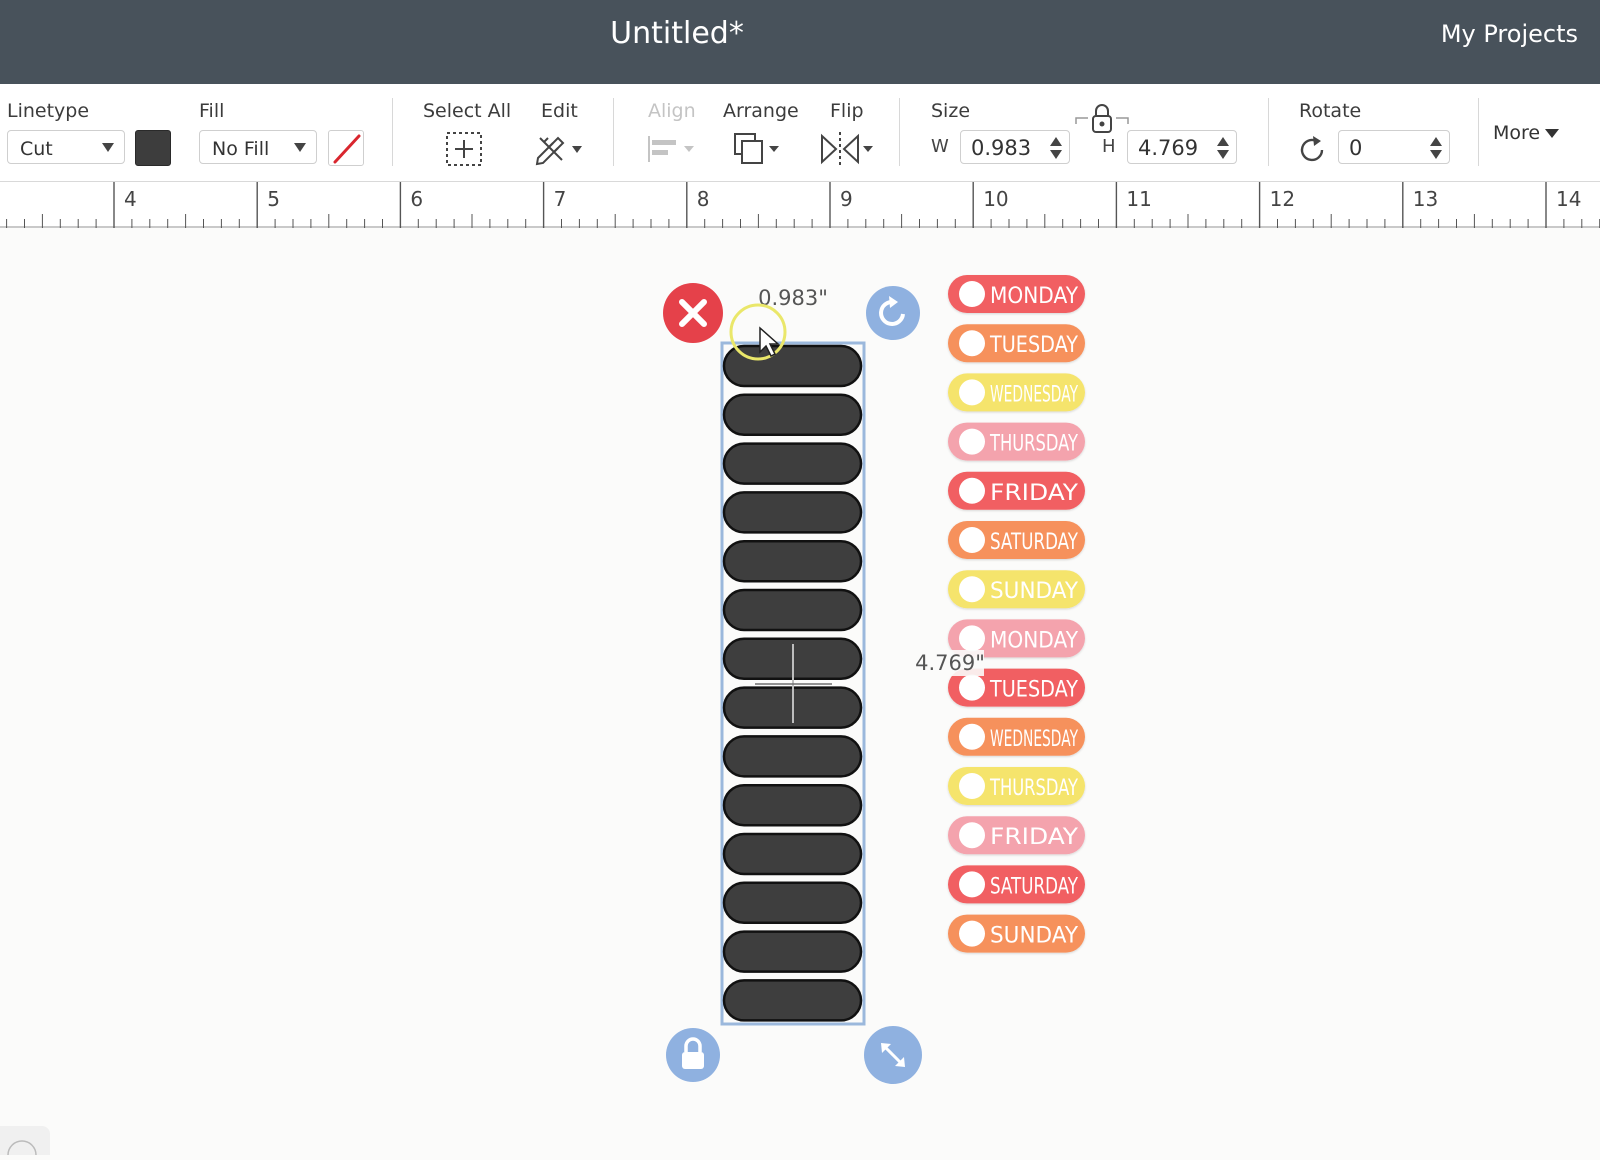 The width and height of the screenshot is (1600, 1160). I want to click on ruler-mark-label: 12, so click(1282, 199).